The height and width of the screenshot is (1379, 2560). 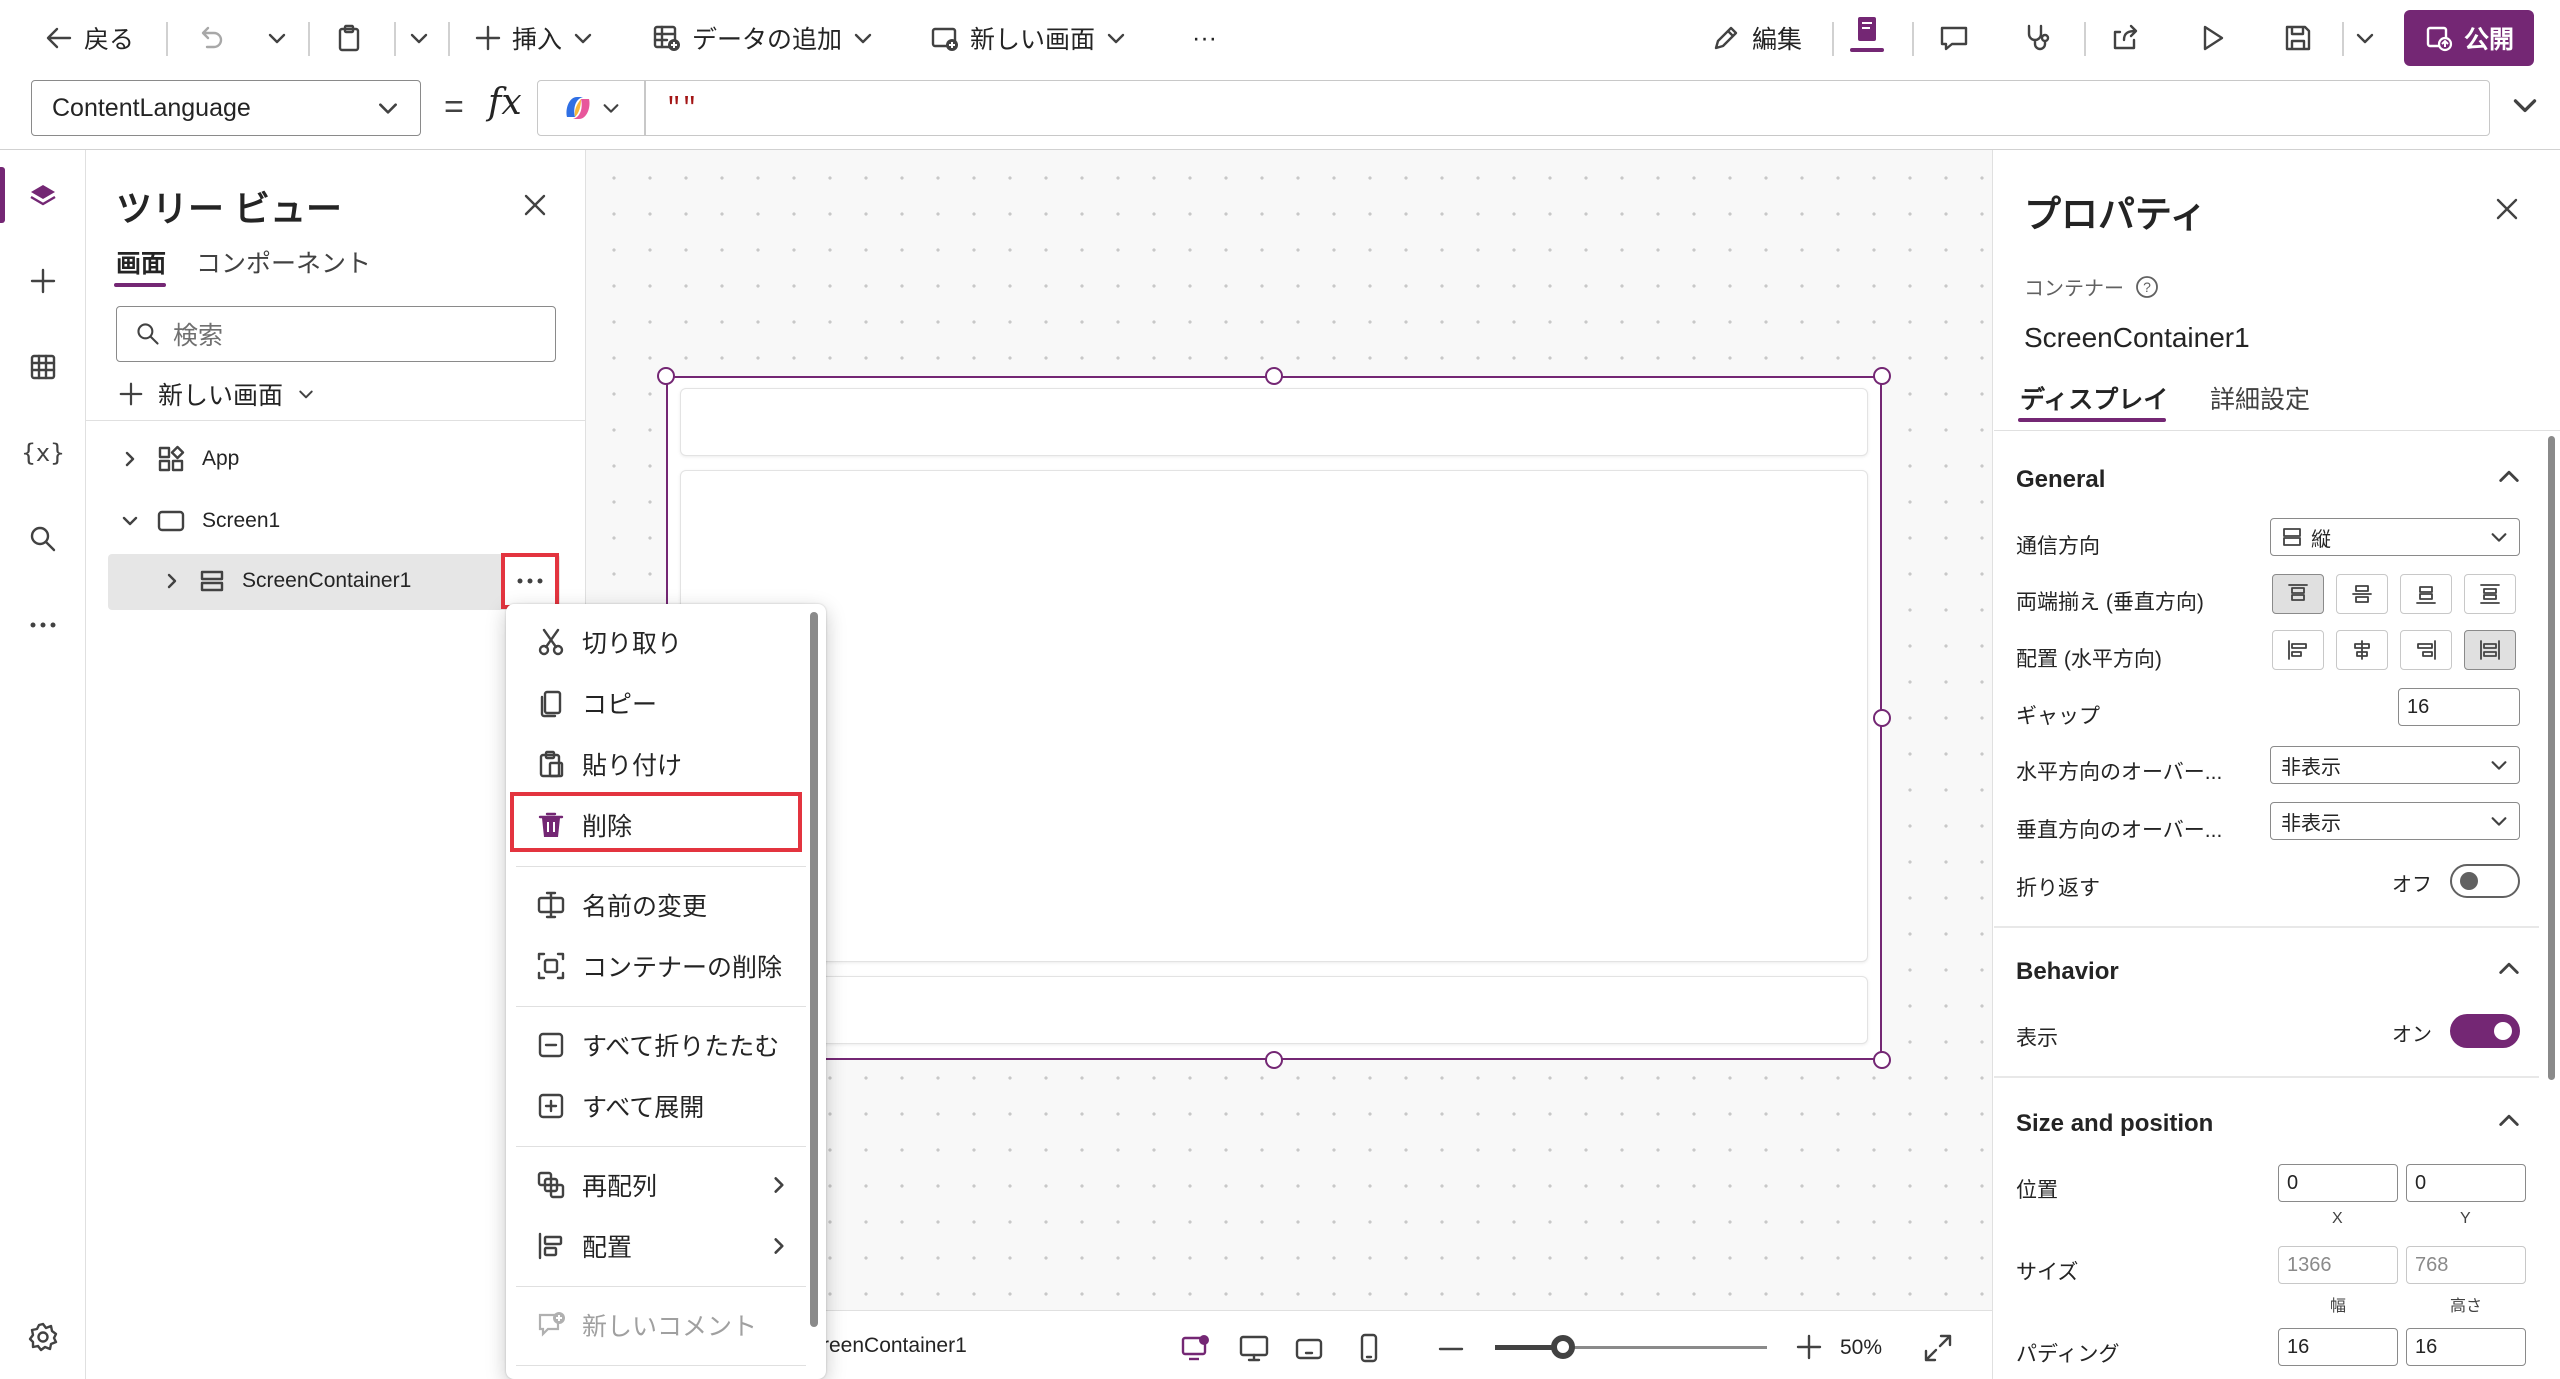 I want to click on tree-node-more-button, so click(x=530, y=581).